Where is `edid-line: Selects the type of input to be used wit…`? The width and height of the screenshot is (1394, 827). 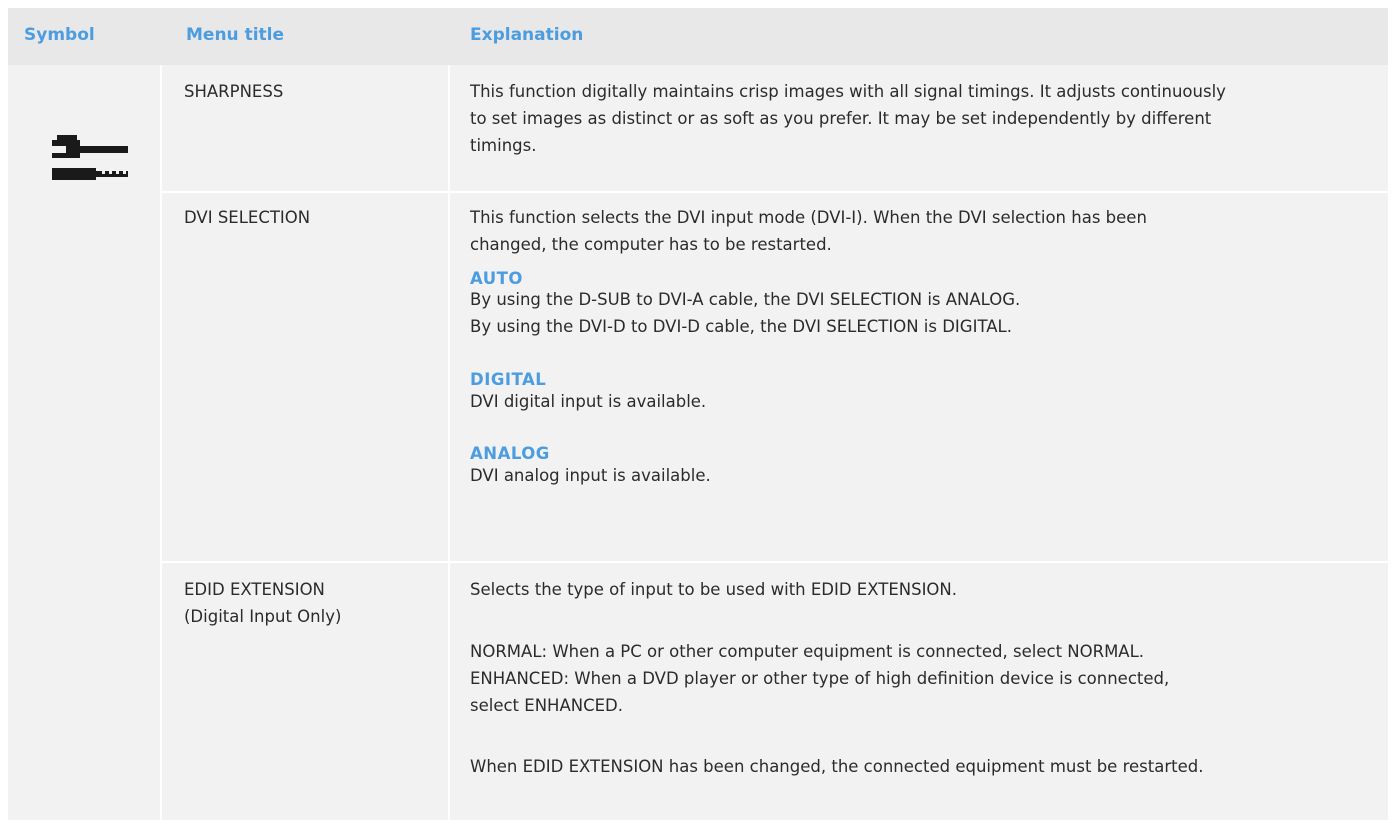
edid-line: Selects the type of input to be used wit… is located at coordinates (714, 589).